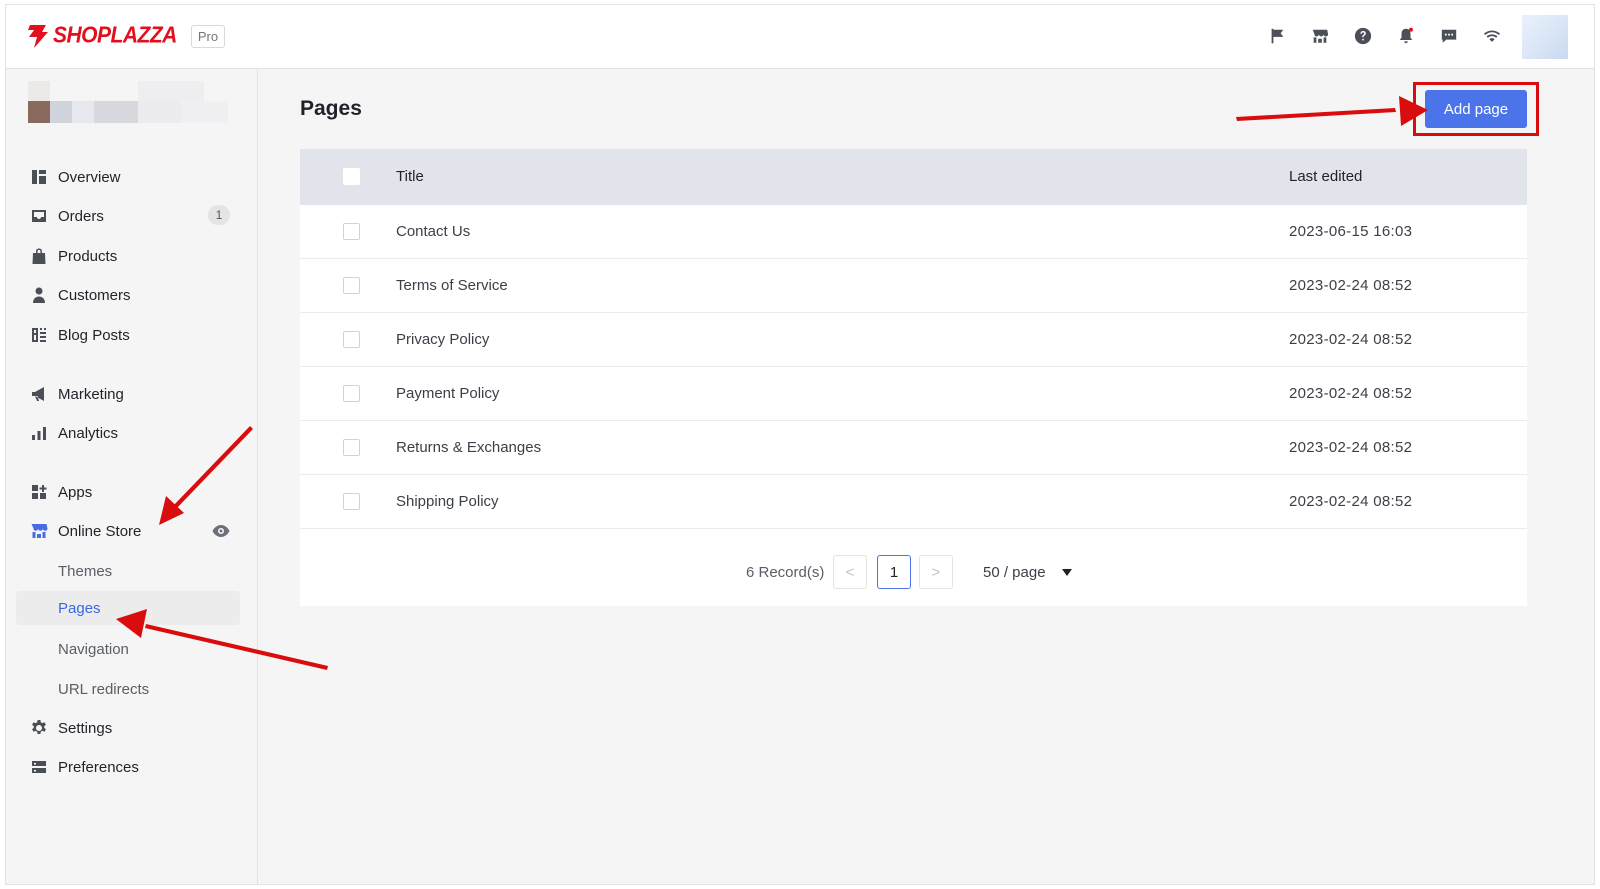 This screenshot has height=889, width=1600. What do you see at coordinates (1014, 572) in the screenshot?
I see `per-page-select: 50 / page` at bounding box center [1014, 572].